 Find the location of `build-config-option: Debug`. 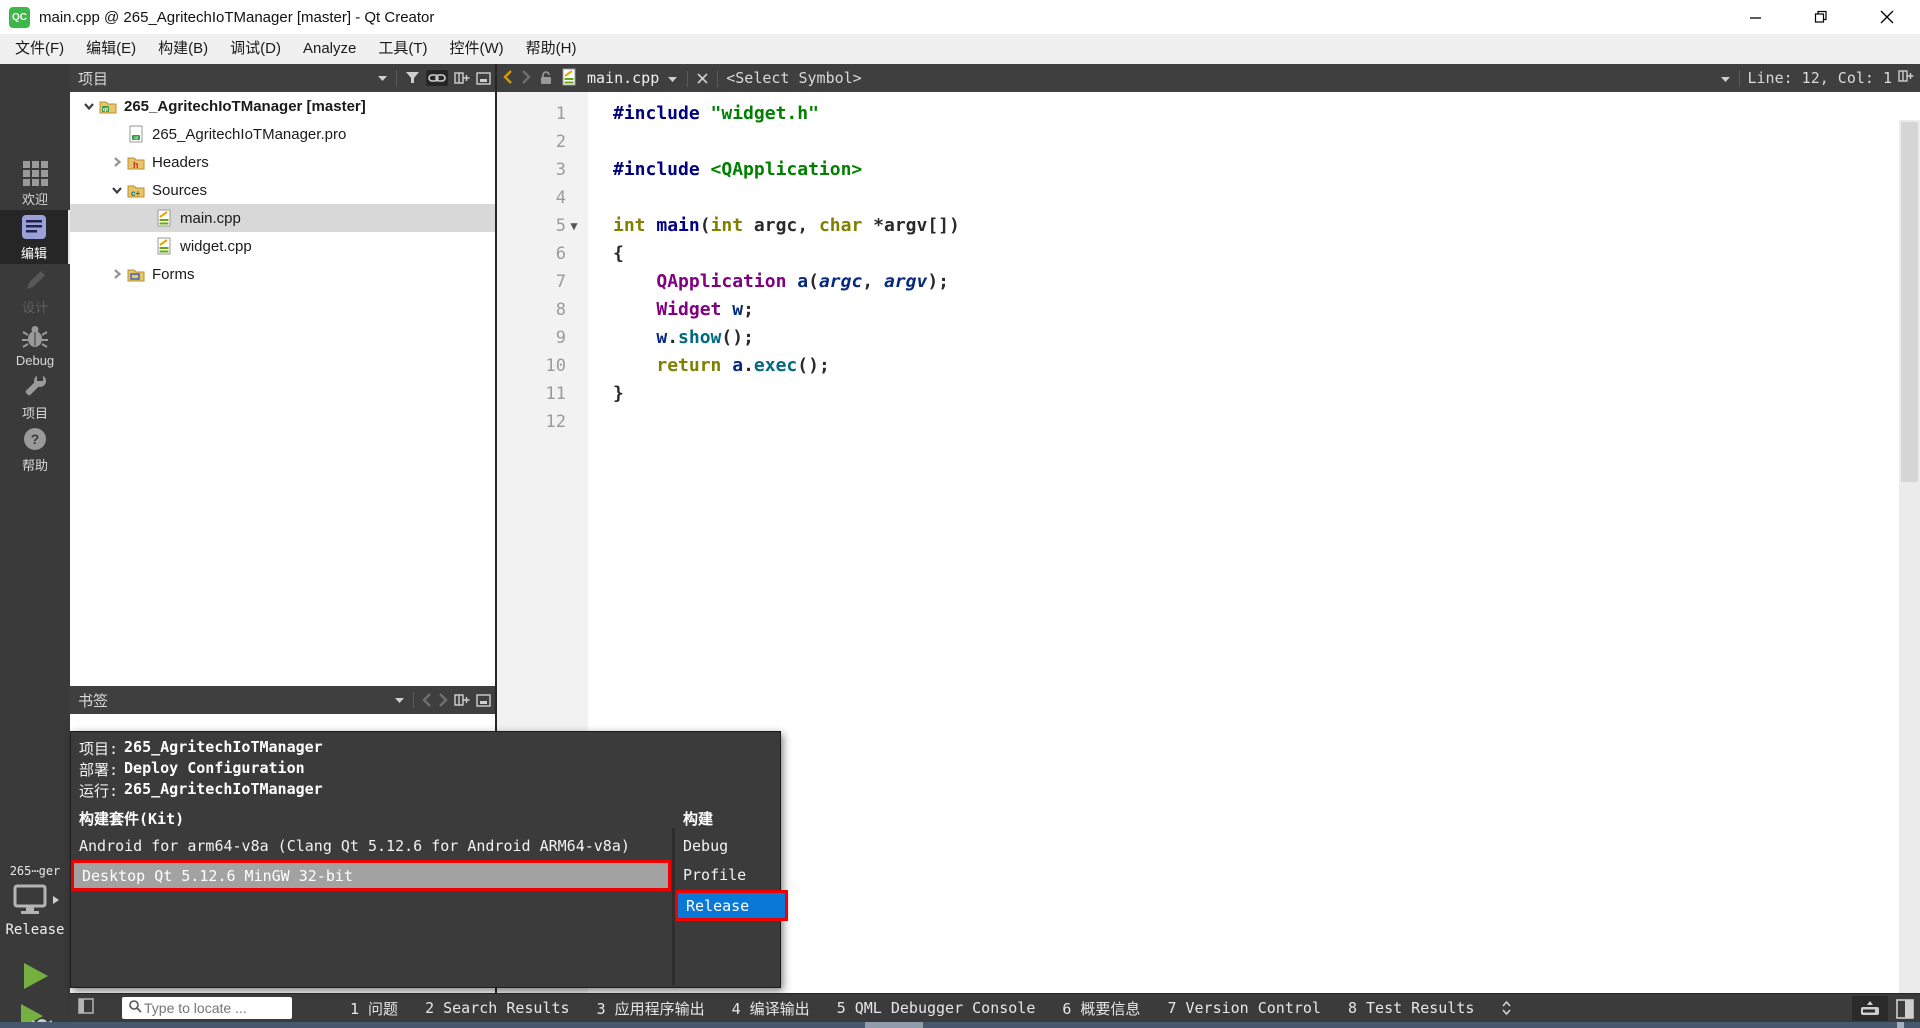

build-config-option: Debug is located at coordinates (728, 845).